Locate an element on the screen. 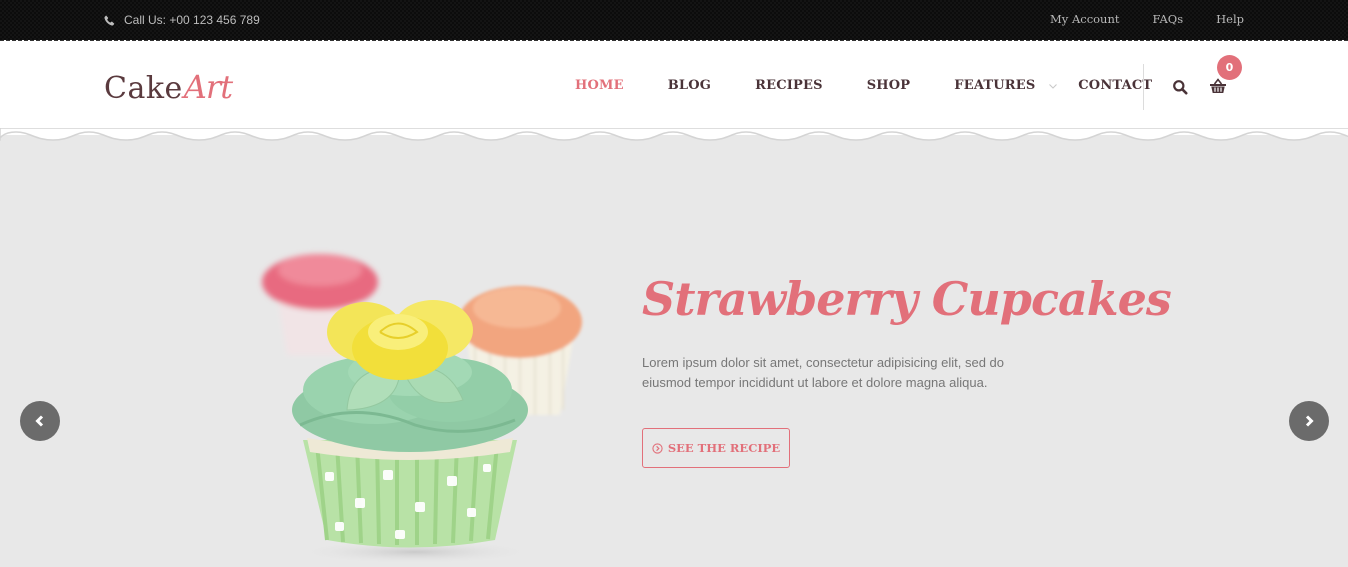 The height and width of the screenshot is (567, 1348). see-recipe-button: SEE THE RECIPE is located at coordinates (716, 448).